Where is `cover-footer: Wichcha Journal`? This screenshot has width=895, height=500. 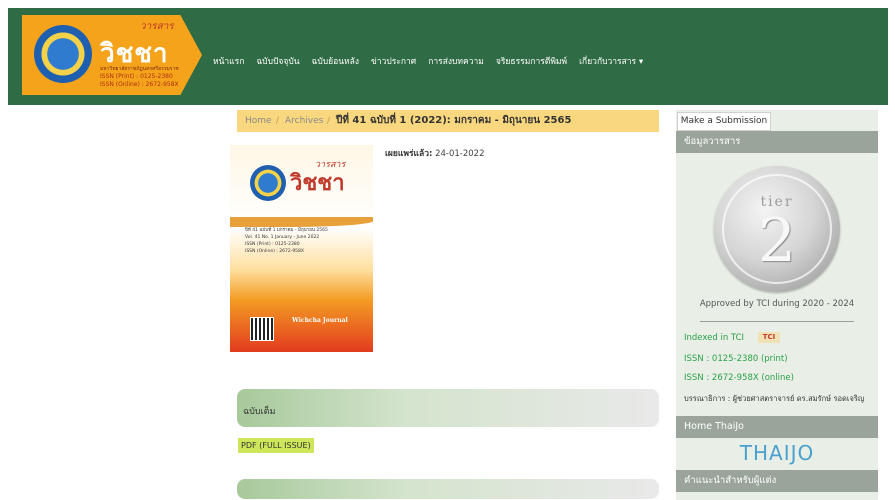
cover-footer: Wichcha Journal is located at coordinates (320, 320).